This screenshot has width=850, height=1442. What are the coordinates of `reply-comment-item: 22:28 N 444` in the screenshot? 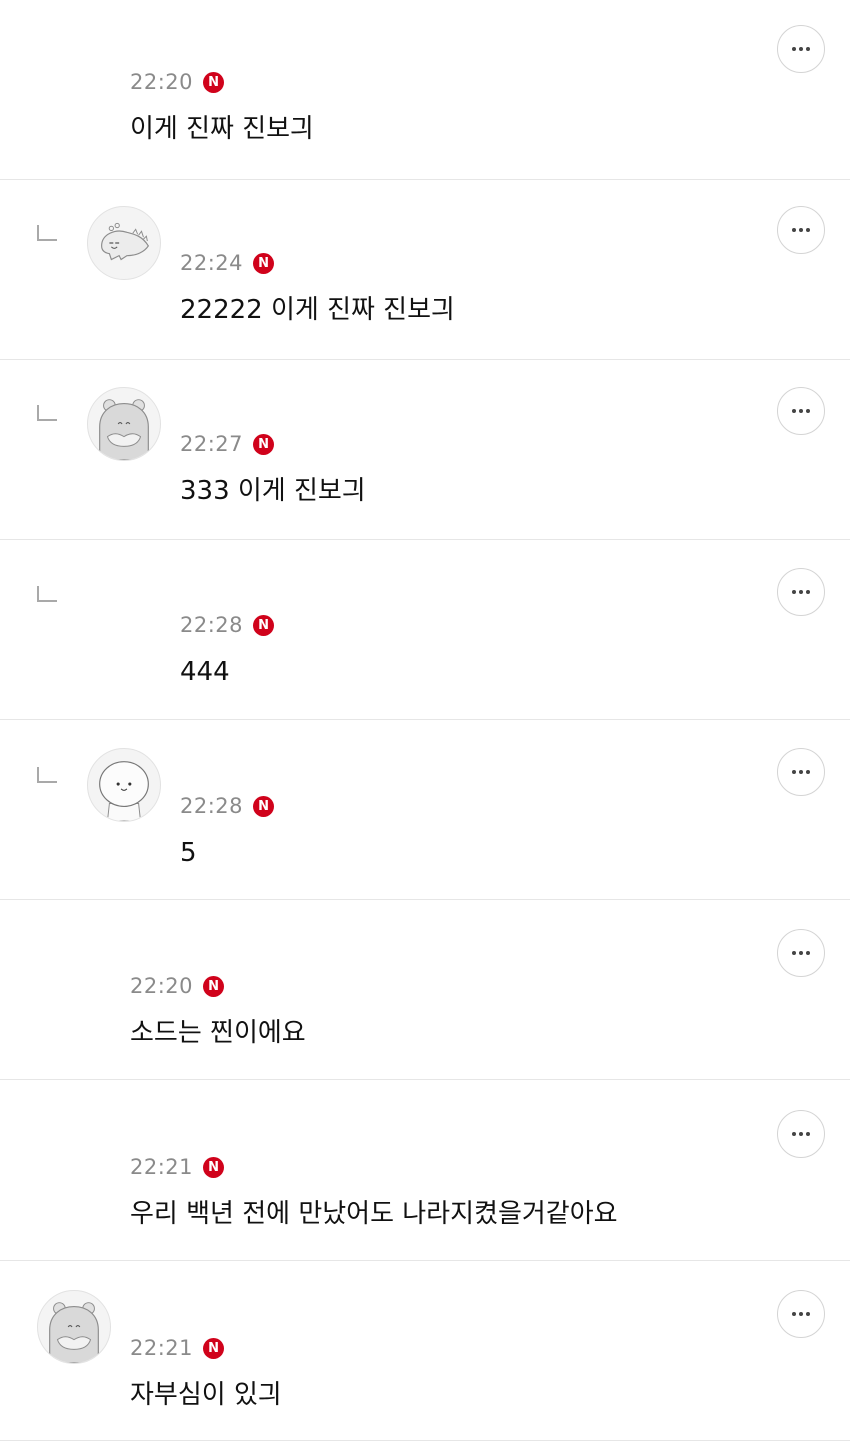 It's located at (425, 630).